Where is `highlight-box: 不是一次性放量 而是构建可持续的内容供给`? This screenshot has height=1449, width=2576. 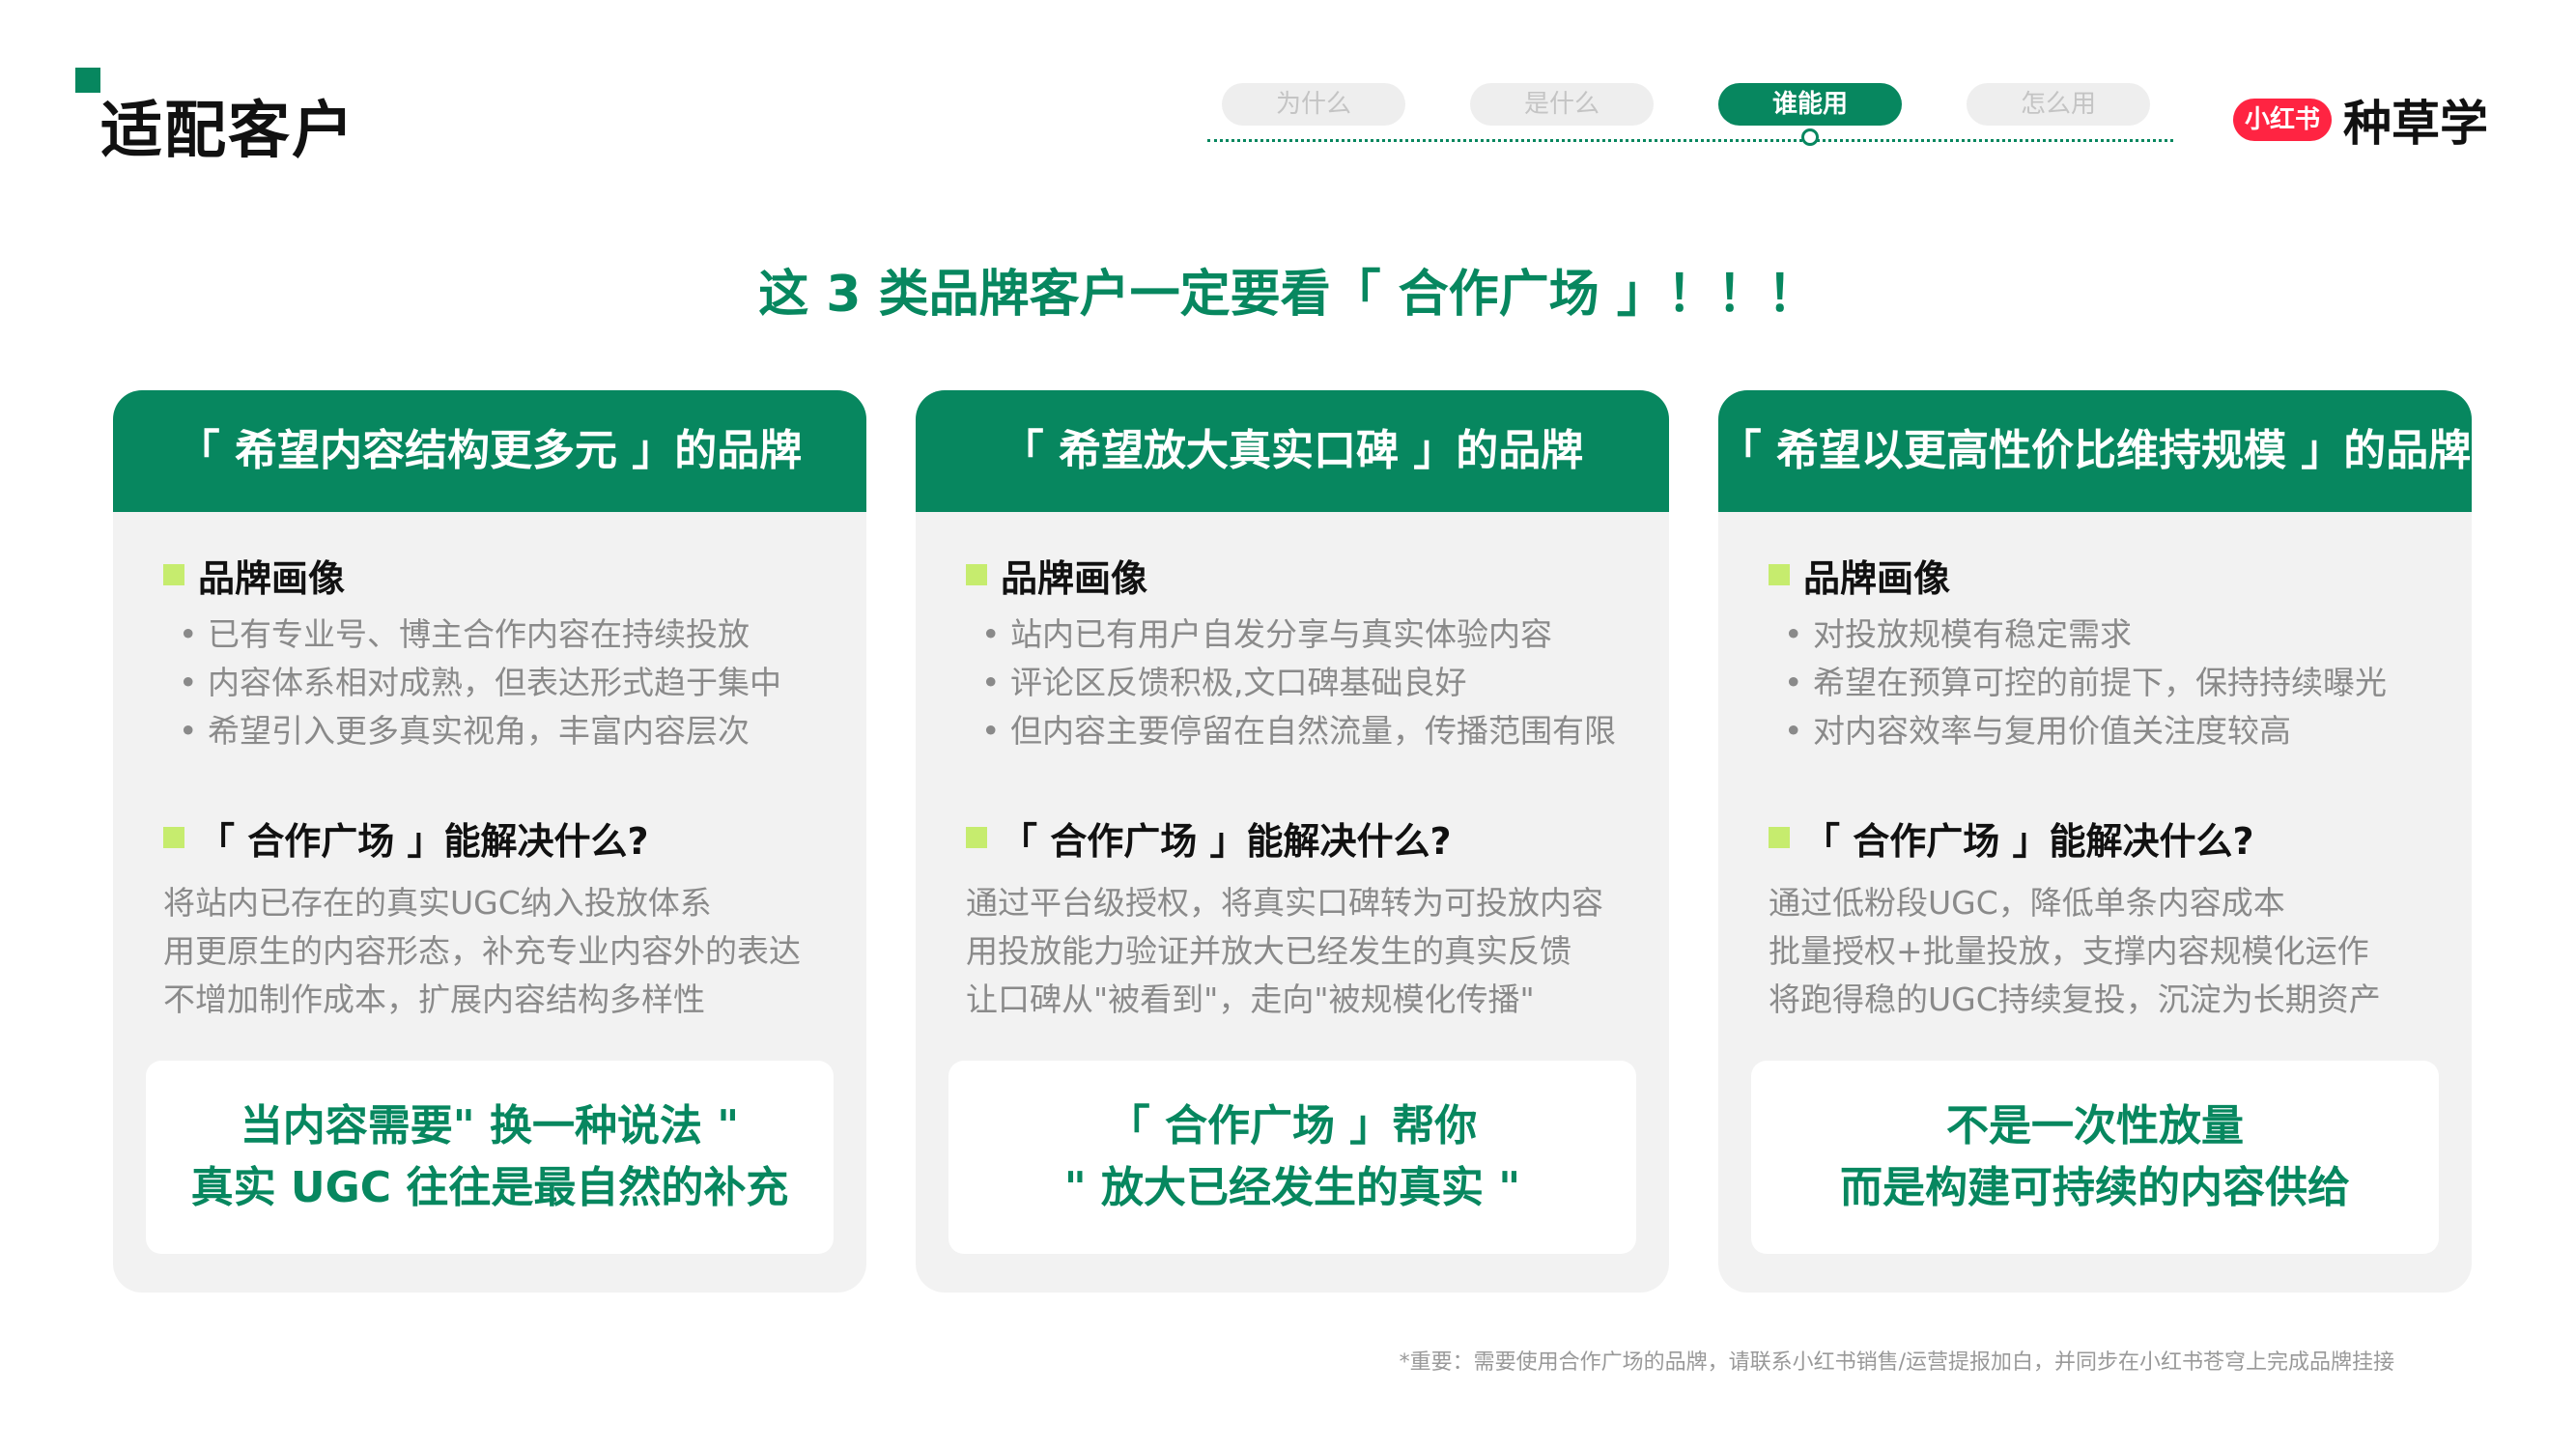
highlight-box: 不是一次性放量 而是构建可持续的内容供给 is located at coordinates (2095, 1157).